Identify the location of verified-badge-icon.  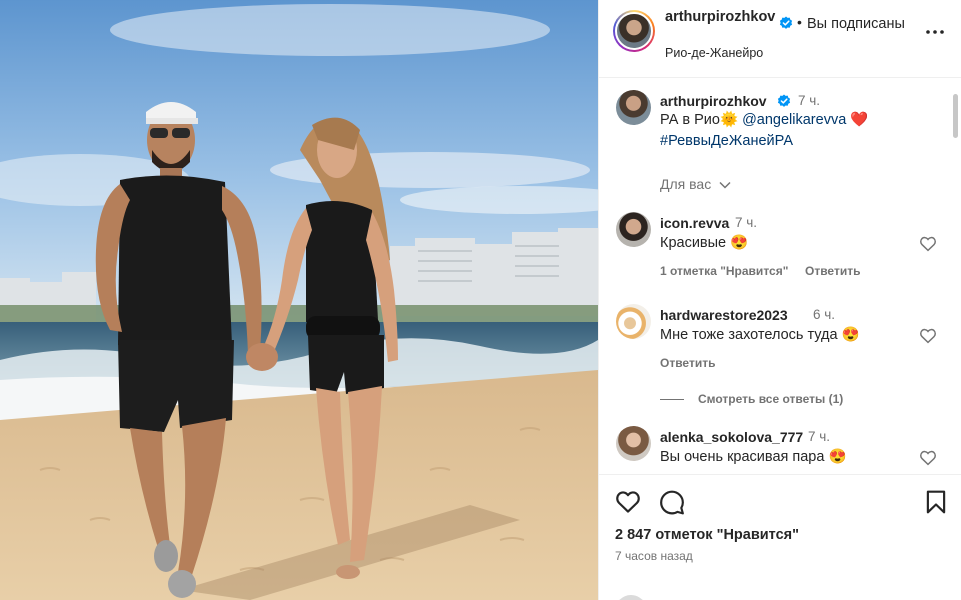
(786, 22).